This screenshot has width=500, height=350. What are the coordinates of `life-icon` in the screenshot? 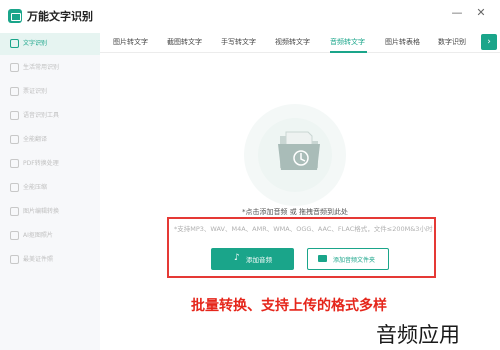 It's located at (14, 67).